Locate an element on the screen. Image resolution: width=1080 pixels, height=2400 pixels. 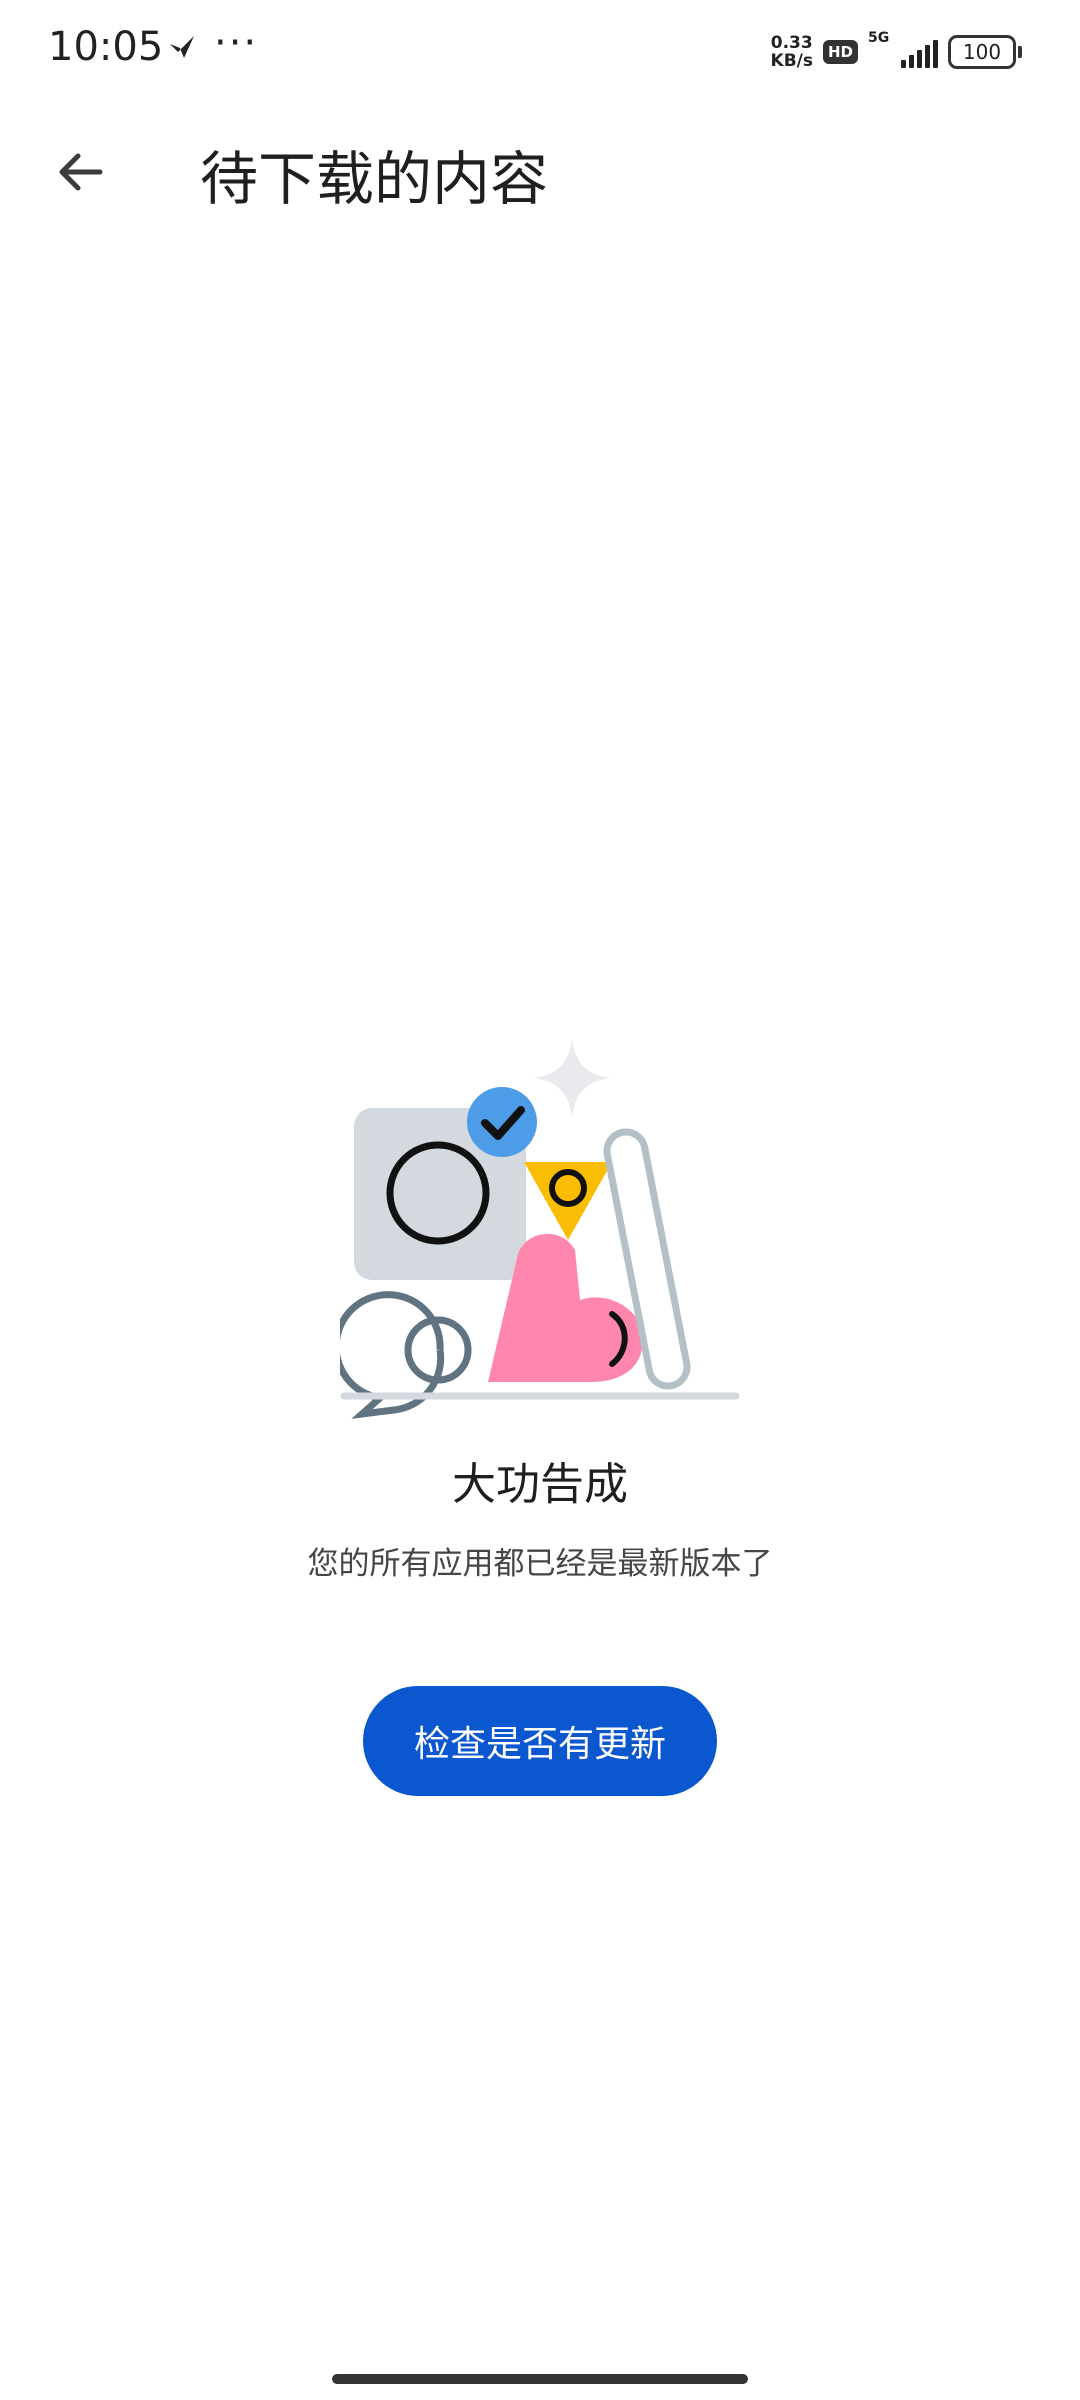
check-for-updates-button: 检查是否有更新 is located at coordinates (540, 1741).